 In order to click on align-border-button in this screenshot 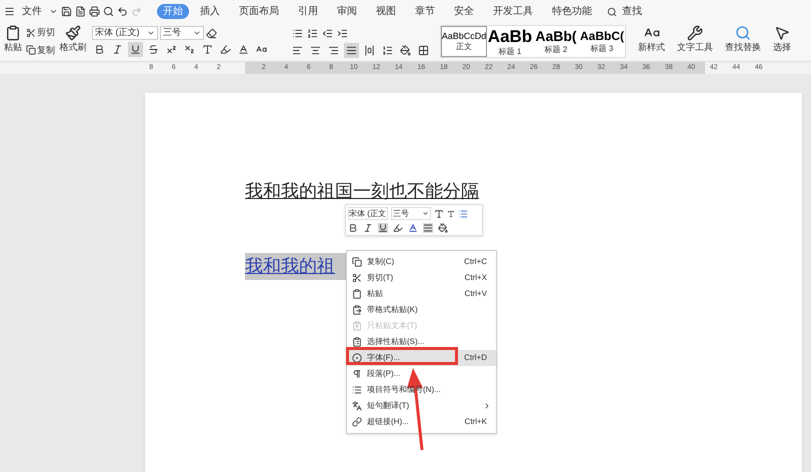, I will do `click(423, 50)`.